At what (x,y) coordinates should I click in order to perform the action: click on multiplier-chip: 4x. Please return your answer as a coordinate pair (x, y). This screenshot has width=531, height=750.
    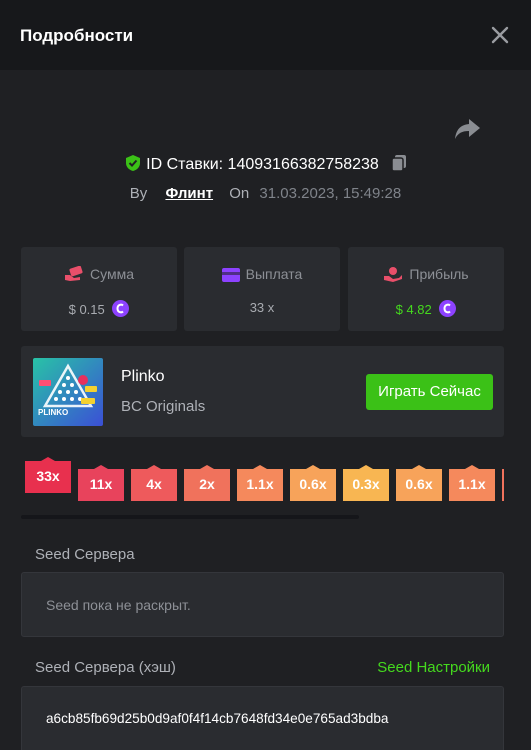
    Looking at the image, I should click on (154, 483).